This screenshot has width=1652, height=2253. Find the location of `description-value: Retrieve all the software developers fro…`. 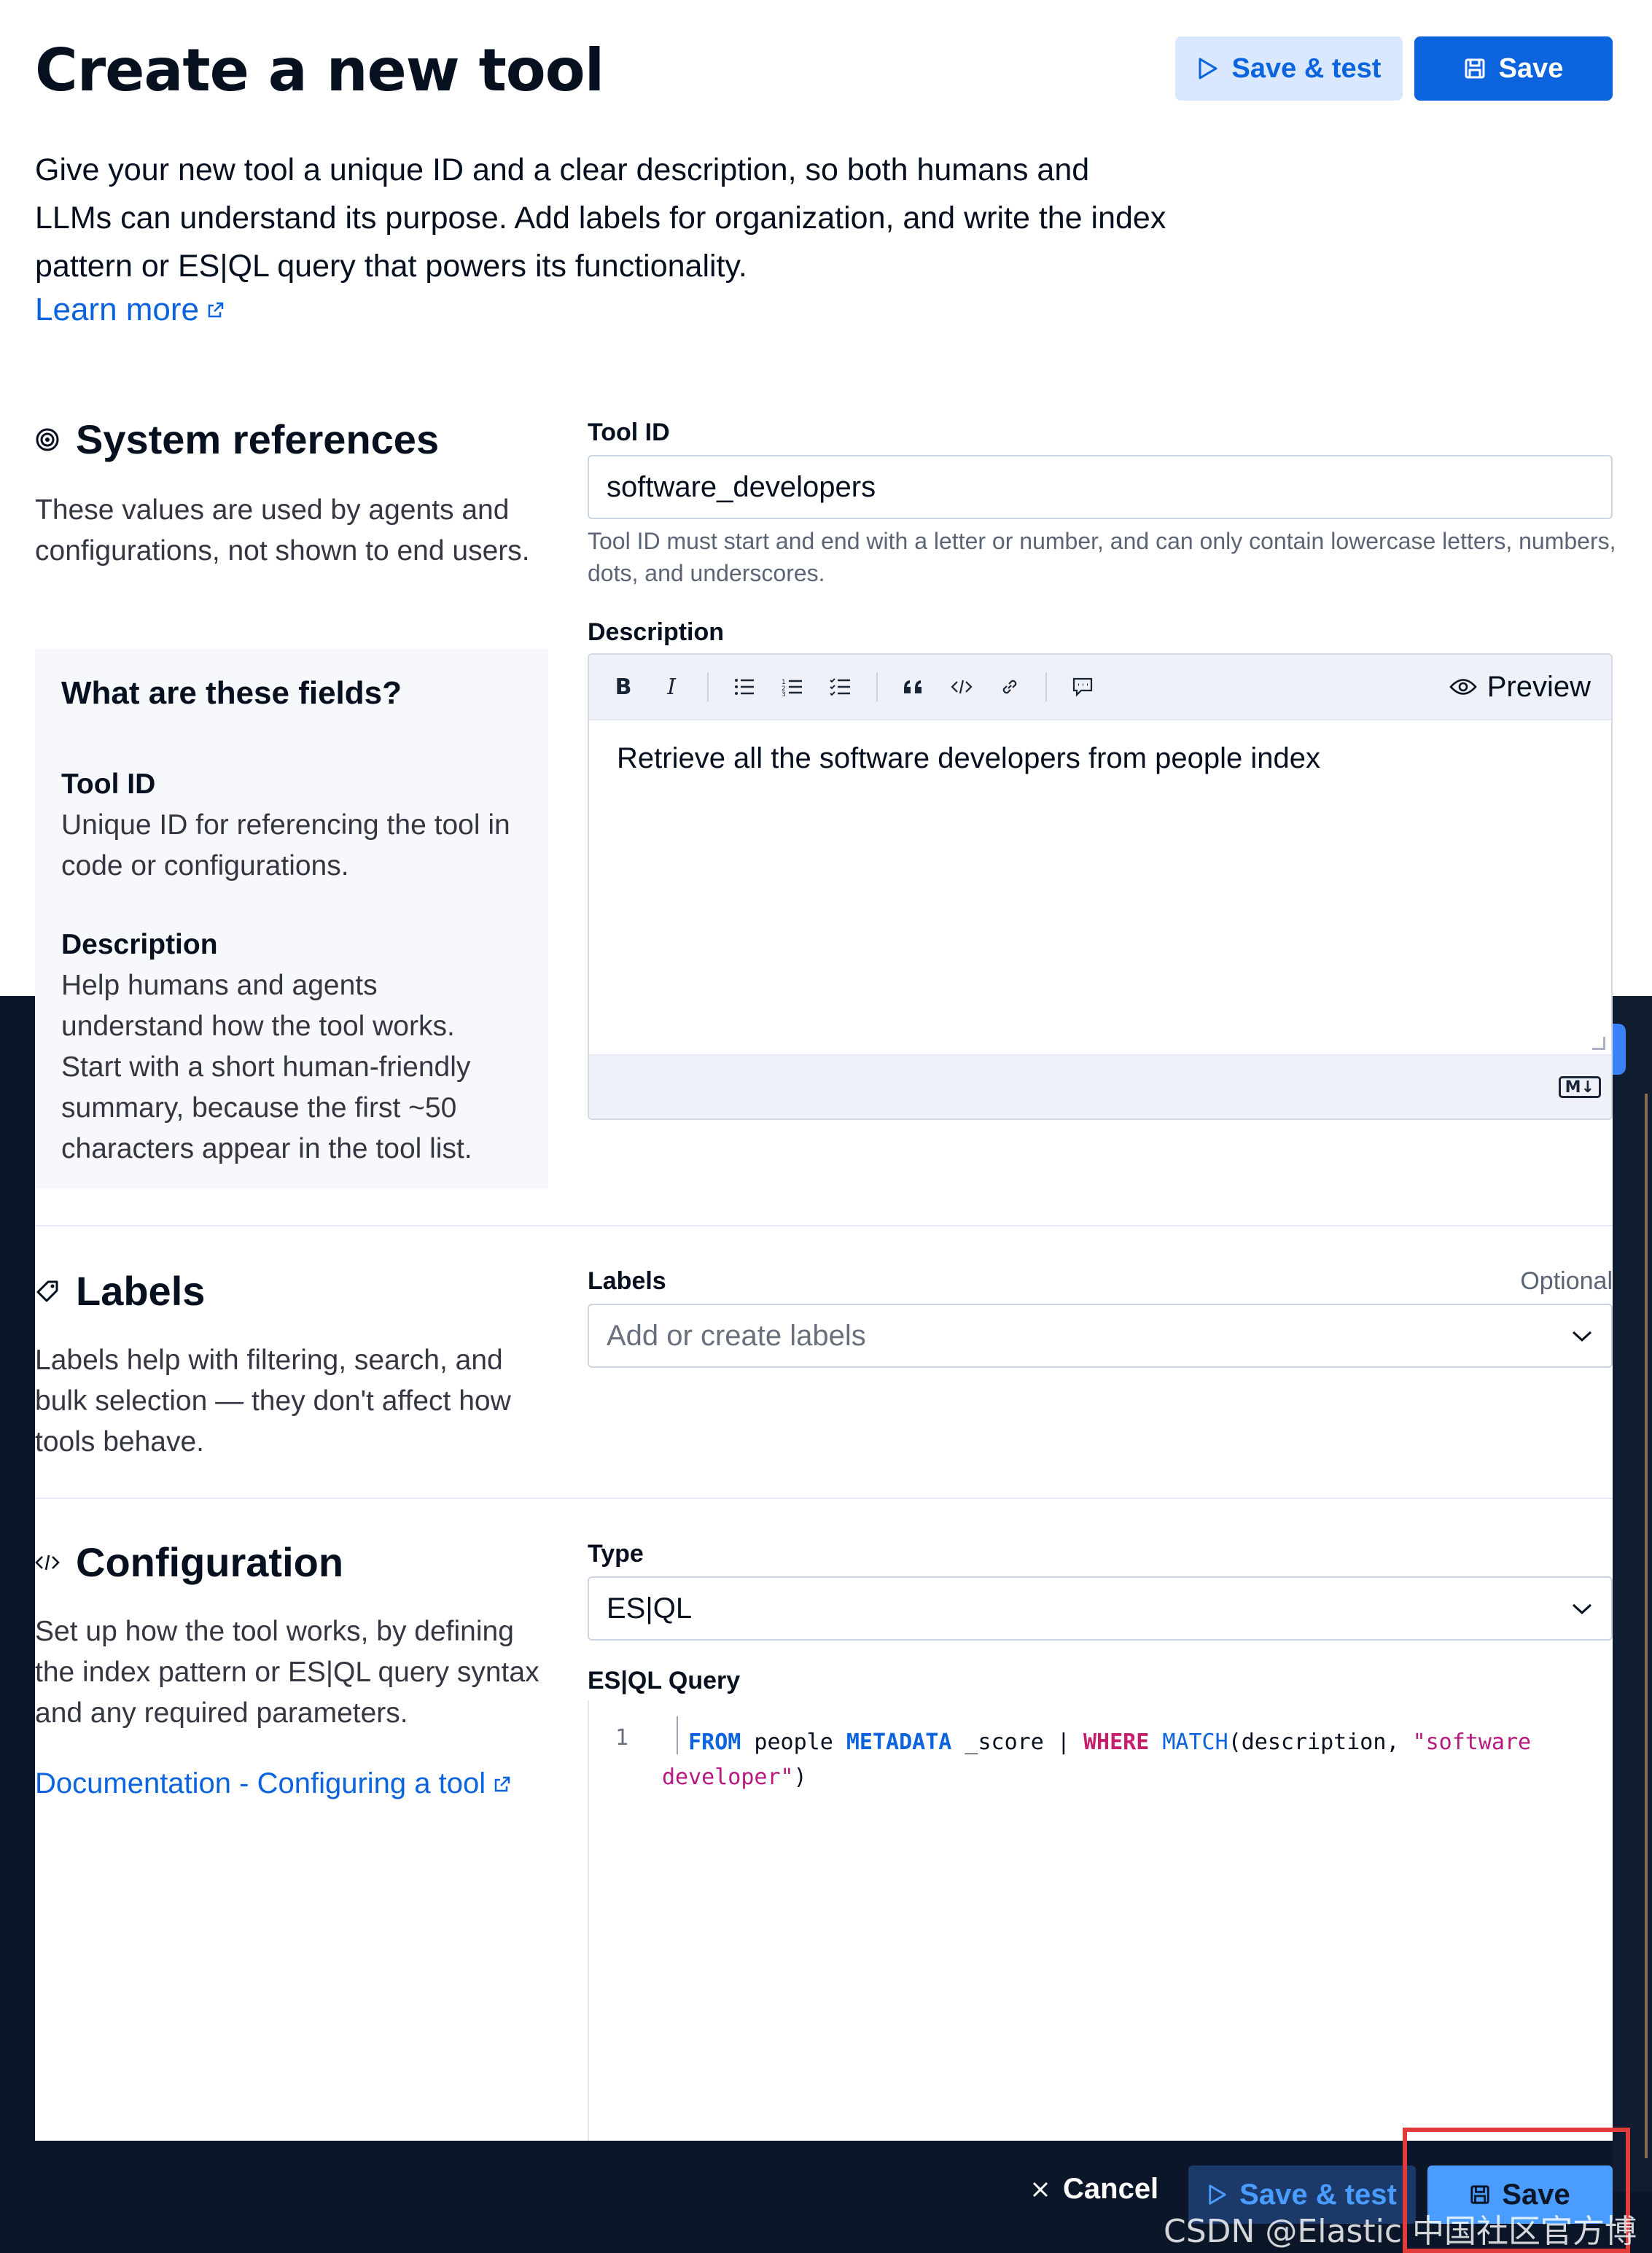

description-value: Retrieve all the software developers fro… is located at coordinates (968, 758).